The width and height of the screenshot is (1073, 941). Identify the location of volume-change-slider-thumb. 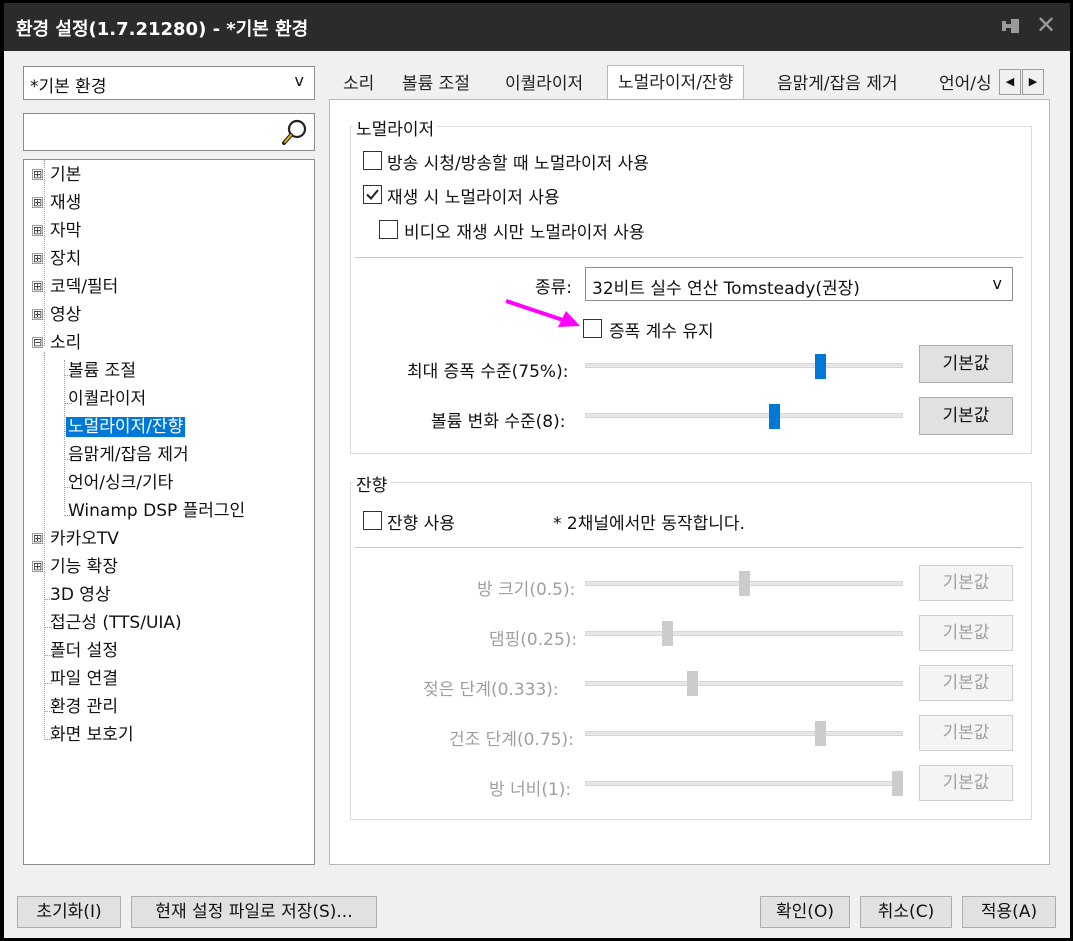
(775, 416).